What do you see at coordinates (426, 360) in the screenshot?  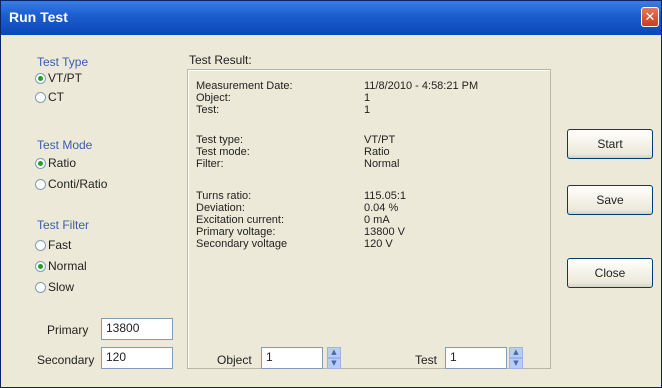 I see `test-label: Test` at bounding box center [426, 360].